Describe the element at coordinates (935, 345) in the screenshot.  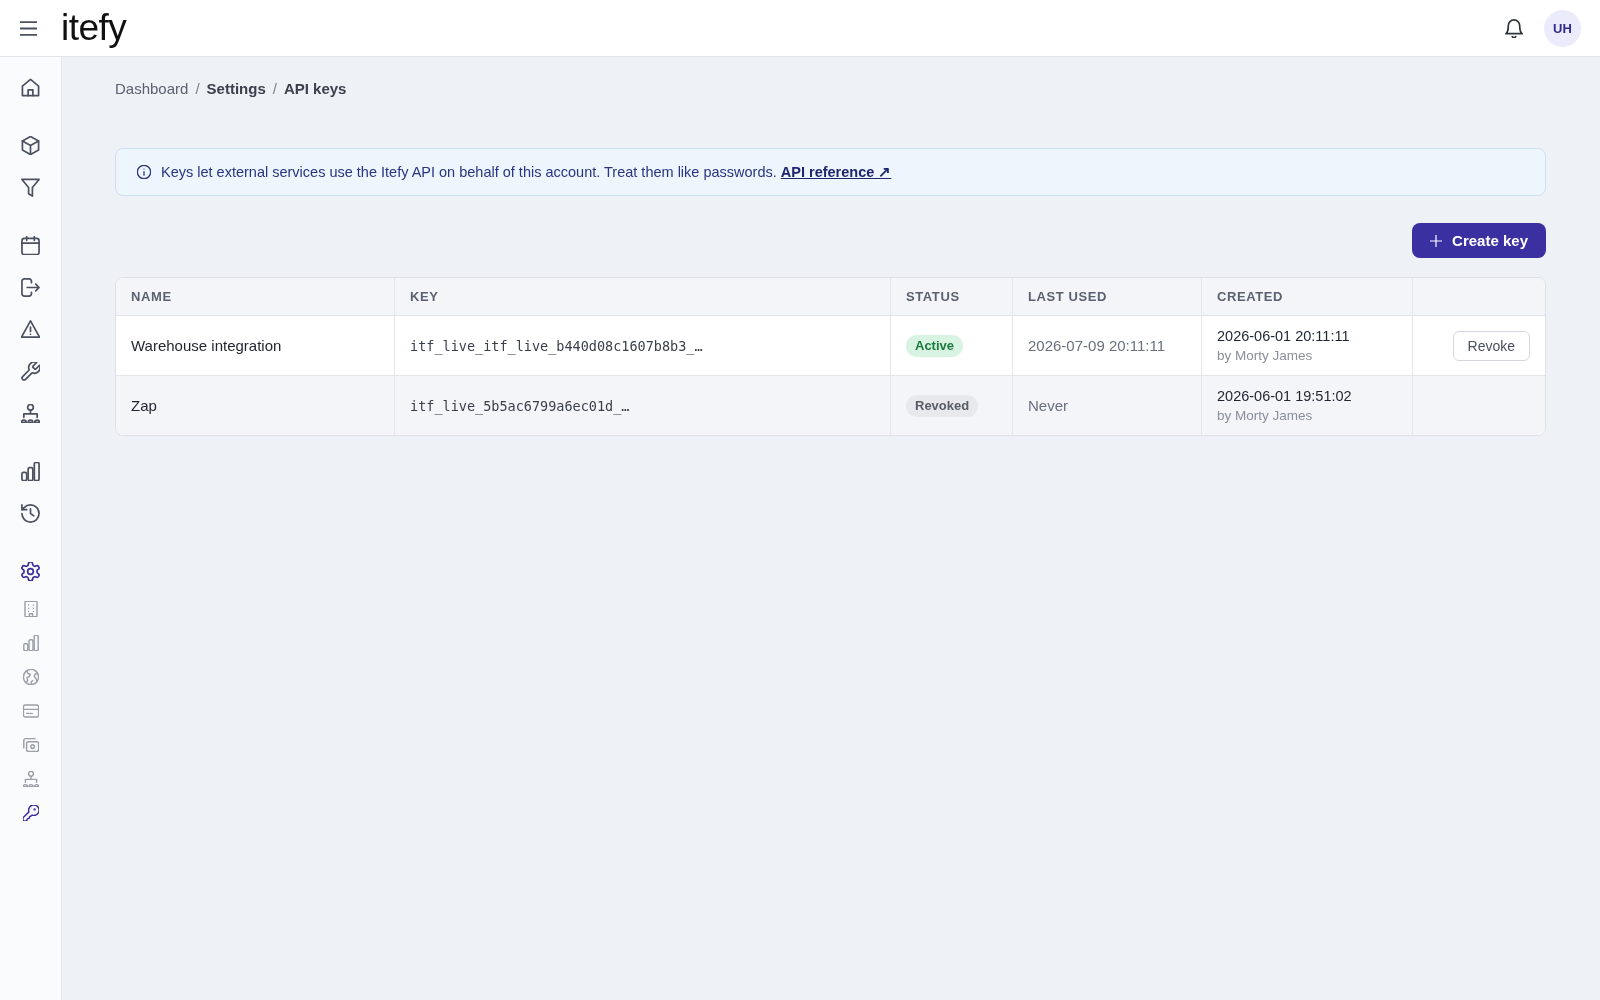
I see `status-badge: Active` at that location.